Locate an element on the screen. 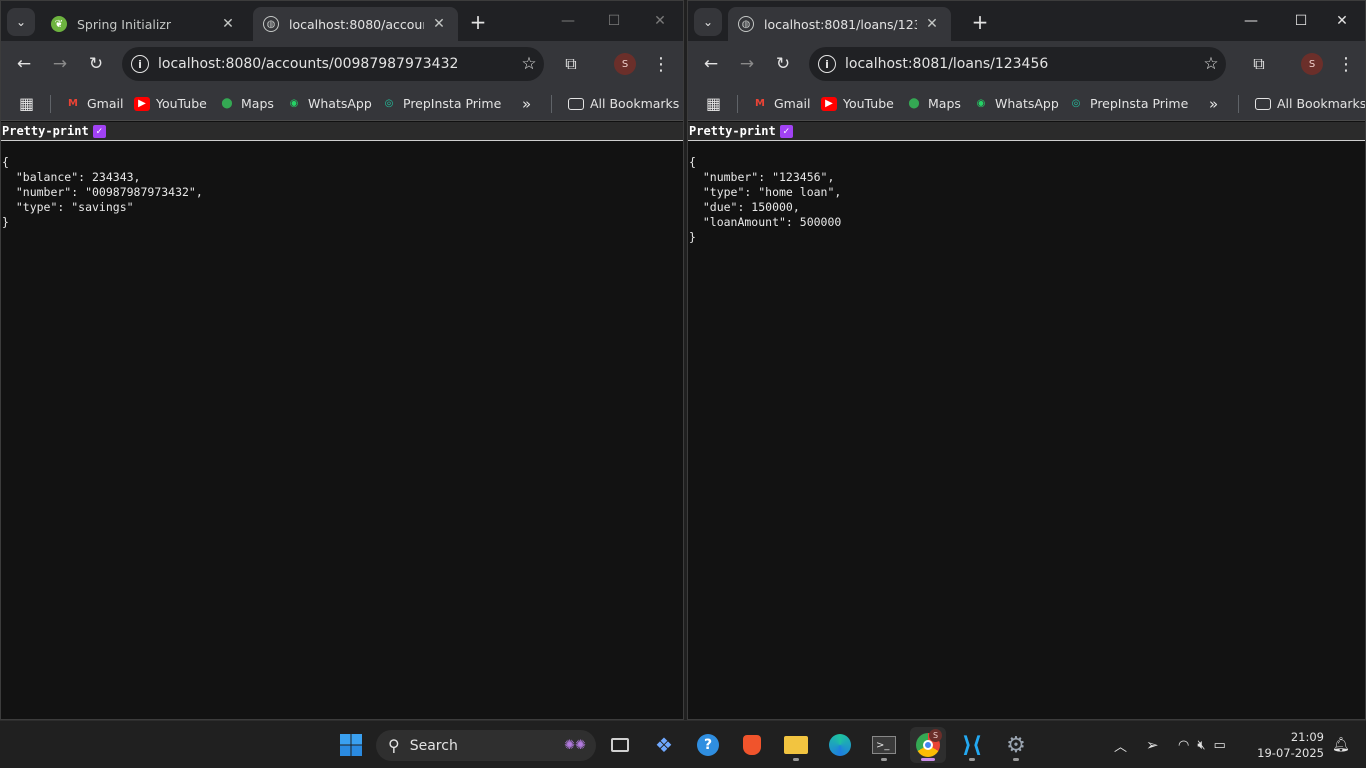 Image resolution: width=1366 pixels, height=768 pixels. system-clock: 21:09 19-07-2025 is located at coordinates (1290, 745).